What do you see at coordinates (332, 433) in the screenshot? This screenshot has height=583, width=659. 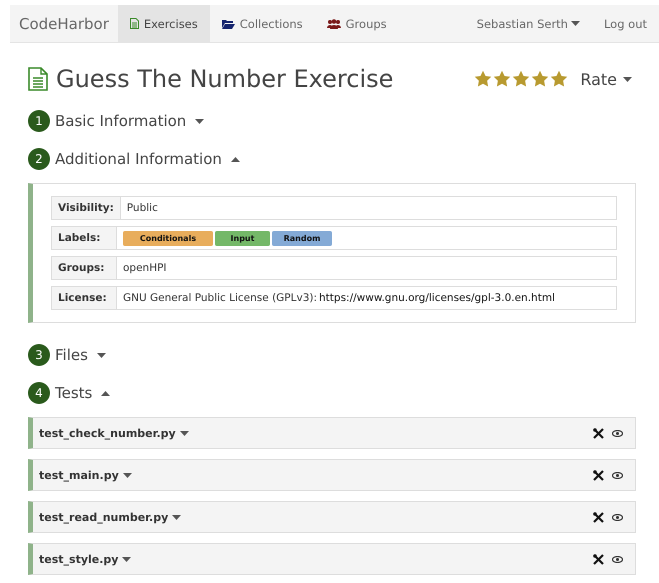 I see `test-file-row: test_check_number.py` at bounding box center [332, 433].